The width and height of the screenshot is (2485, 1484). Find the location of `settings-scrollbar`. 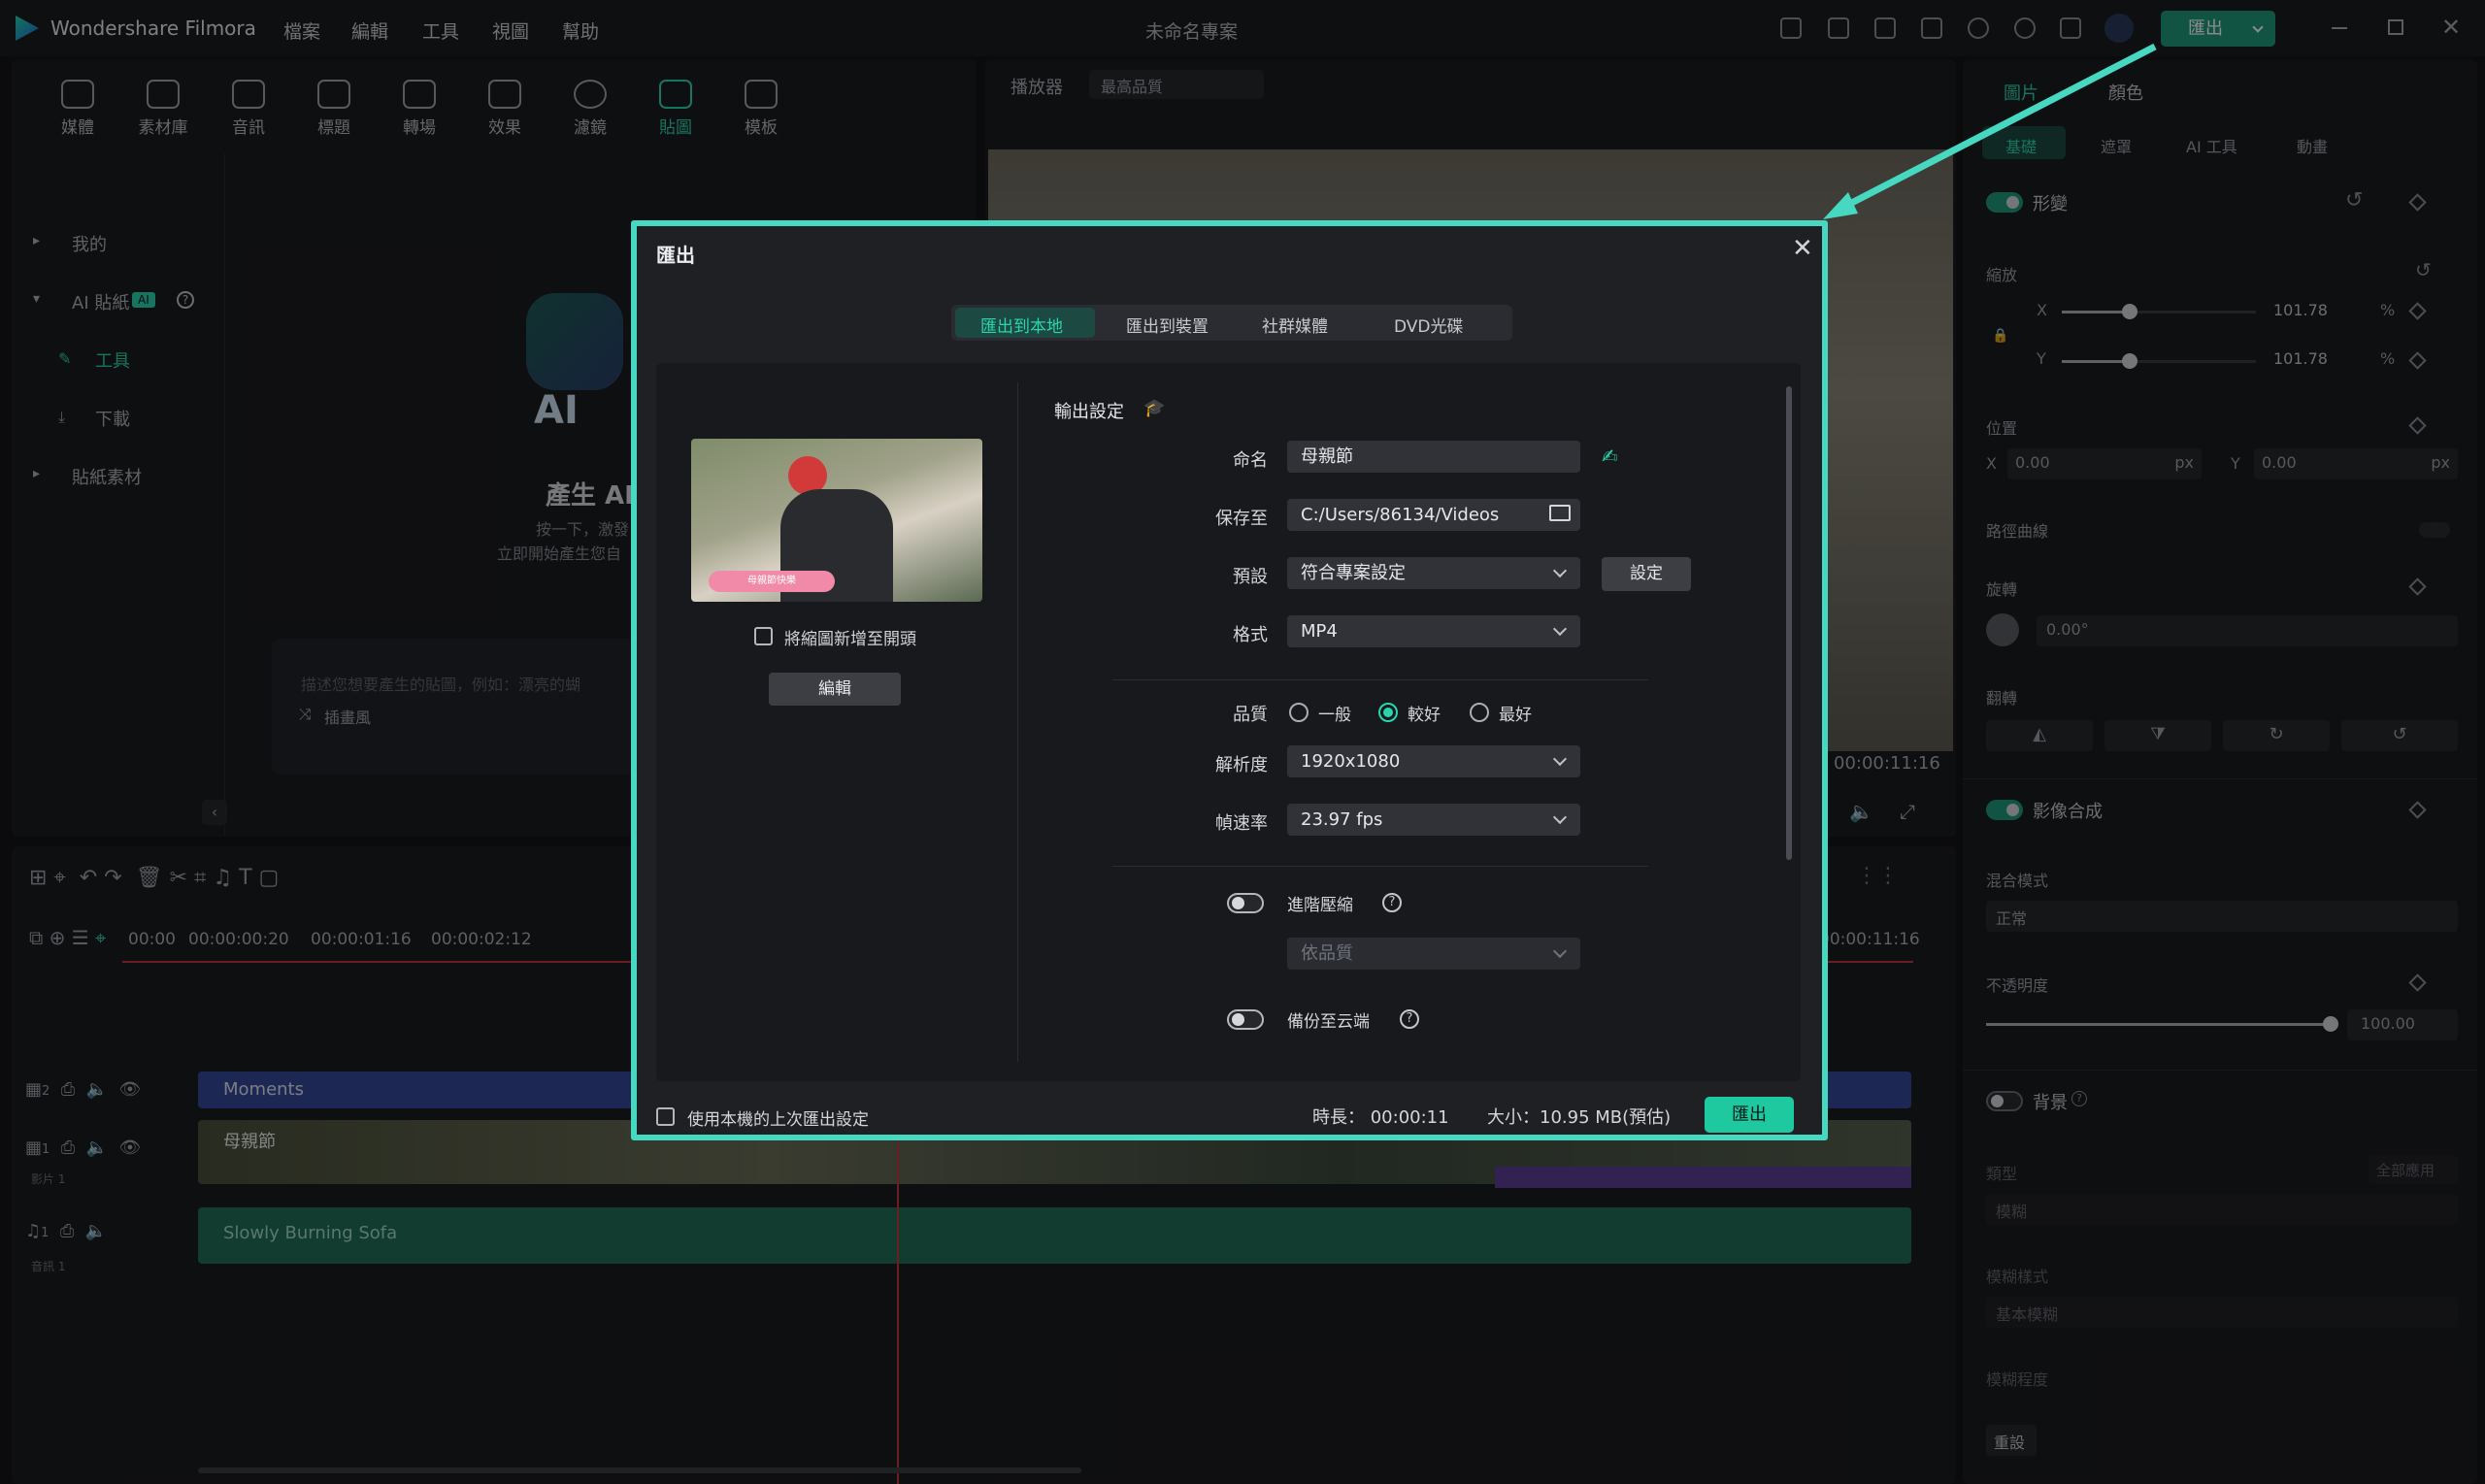

settings-scrollbar is located at coordinates (1789, 623).